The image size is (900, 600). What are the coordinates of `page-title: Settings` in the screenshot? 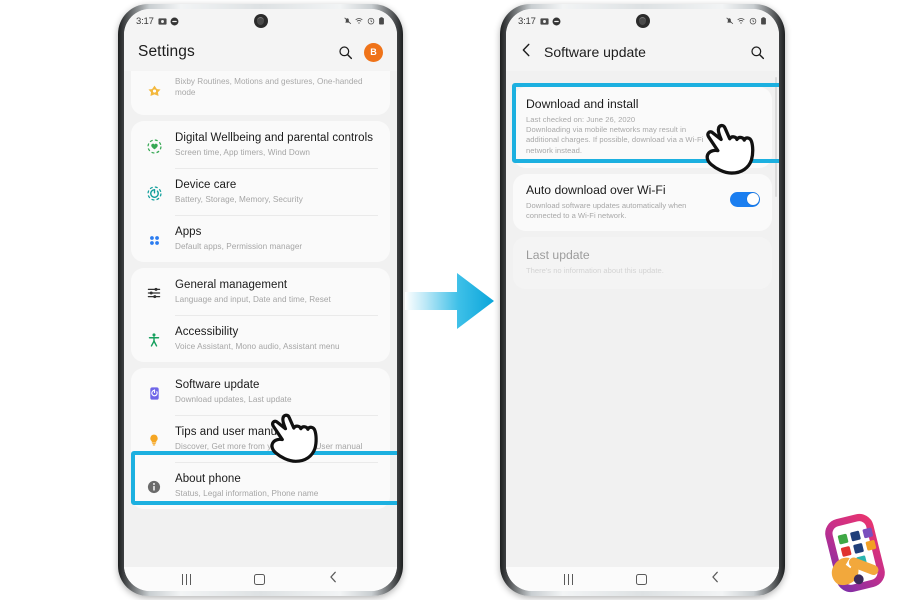 It's located at (166, 51).